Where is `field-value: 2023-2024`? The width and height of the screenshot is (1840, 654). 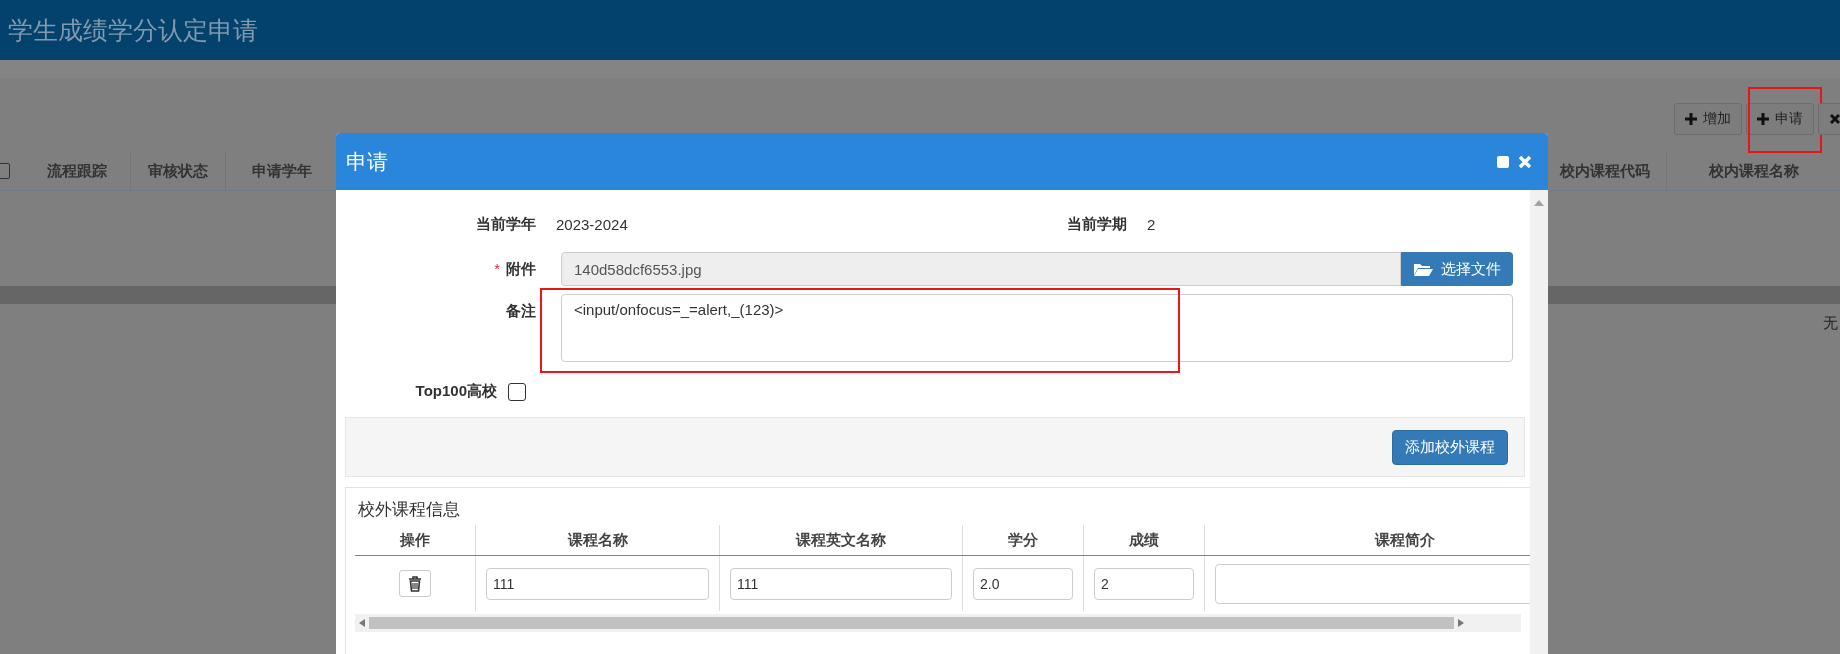 field-value: 2023-2024 is located at coordinates (592, 224).